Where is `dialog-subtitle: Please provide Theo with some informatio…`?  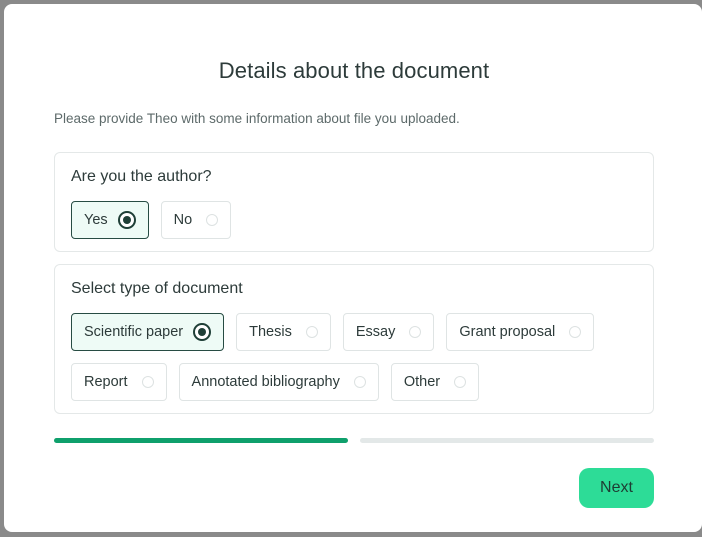
dialog-subtitle: Please provide Theo with some informatio… is located at coordinates (257, 118).